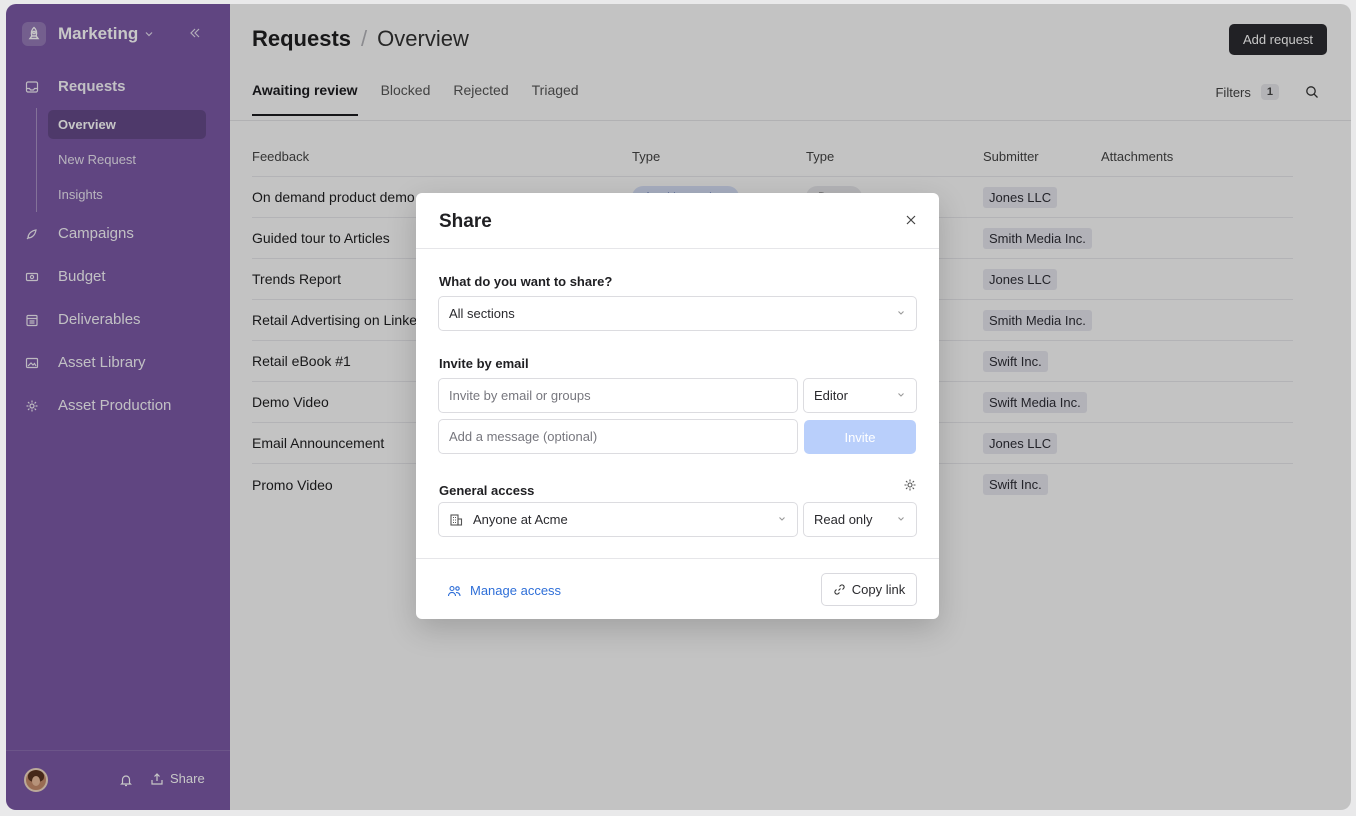 The image size is (1356, 816). What do you see at coordinates (516, 590) in the screenshot?
I see `manage-access-label: Manage access` at bounding box center [516, 590].